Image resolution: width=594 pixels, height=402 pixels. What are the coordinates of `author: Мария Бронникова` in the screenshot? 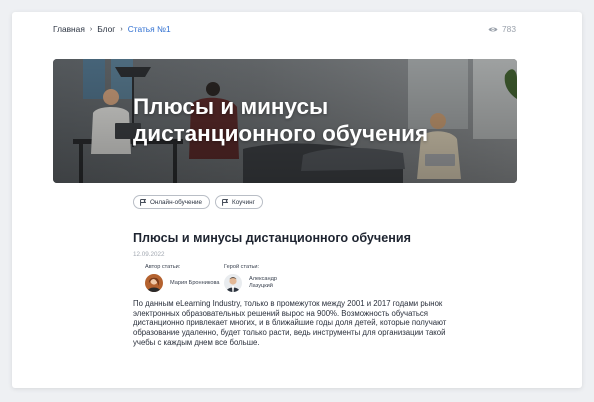 It's located at (182, 283).